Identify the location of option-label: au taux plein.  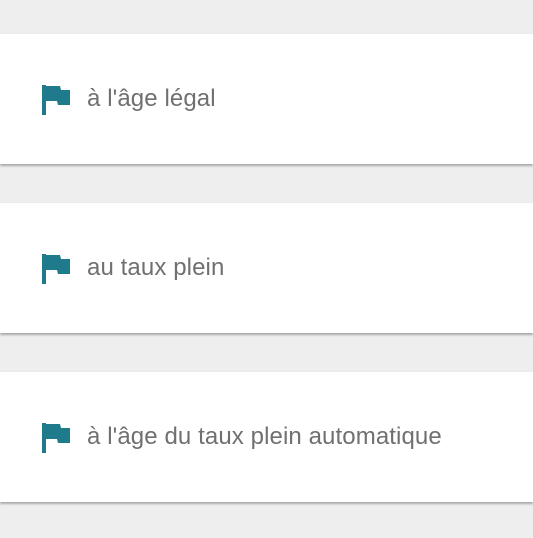
(156, 267).